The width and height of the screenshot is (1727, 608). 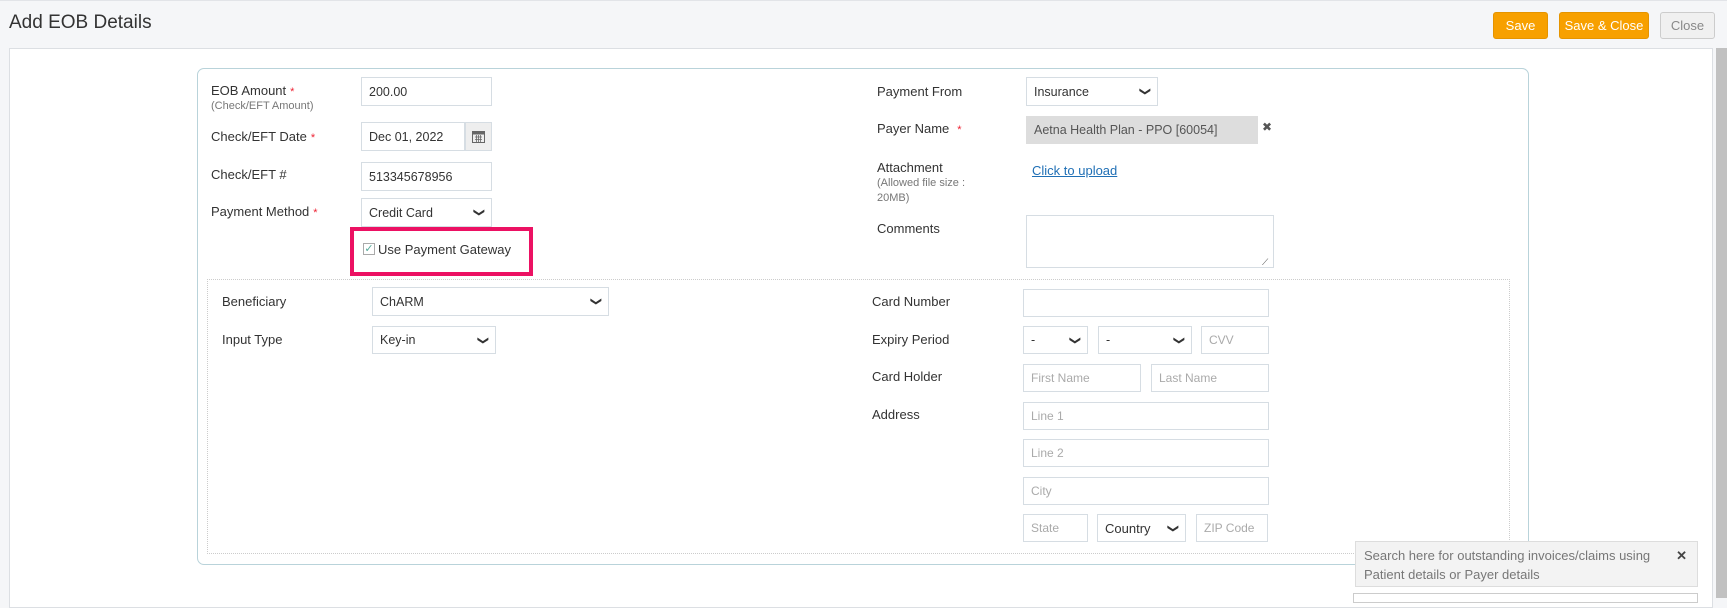 I want to click on payer-name-label: Payer Name *, so click(x=919, y=128).